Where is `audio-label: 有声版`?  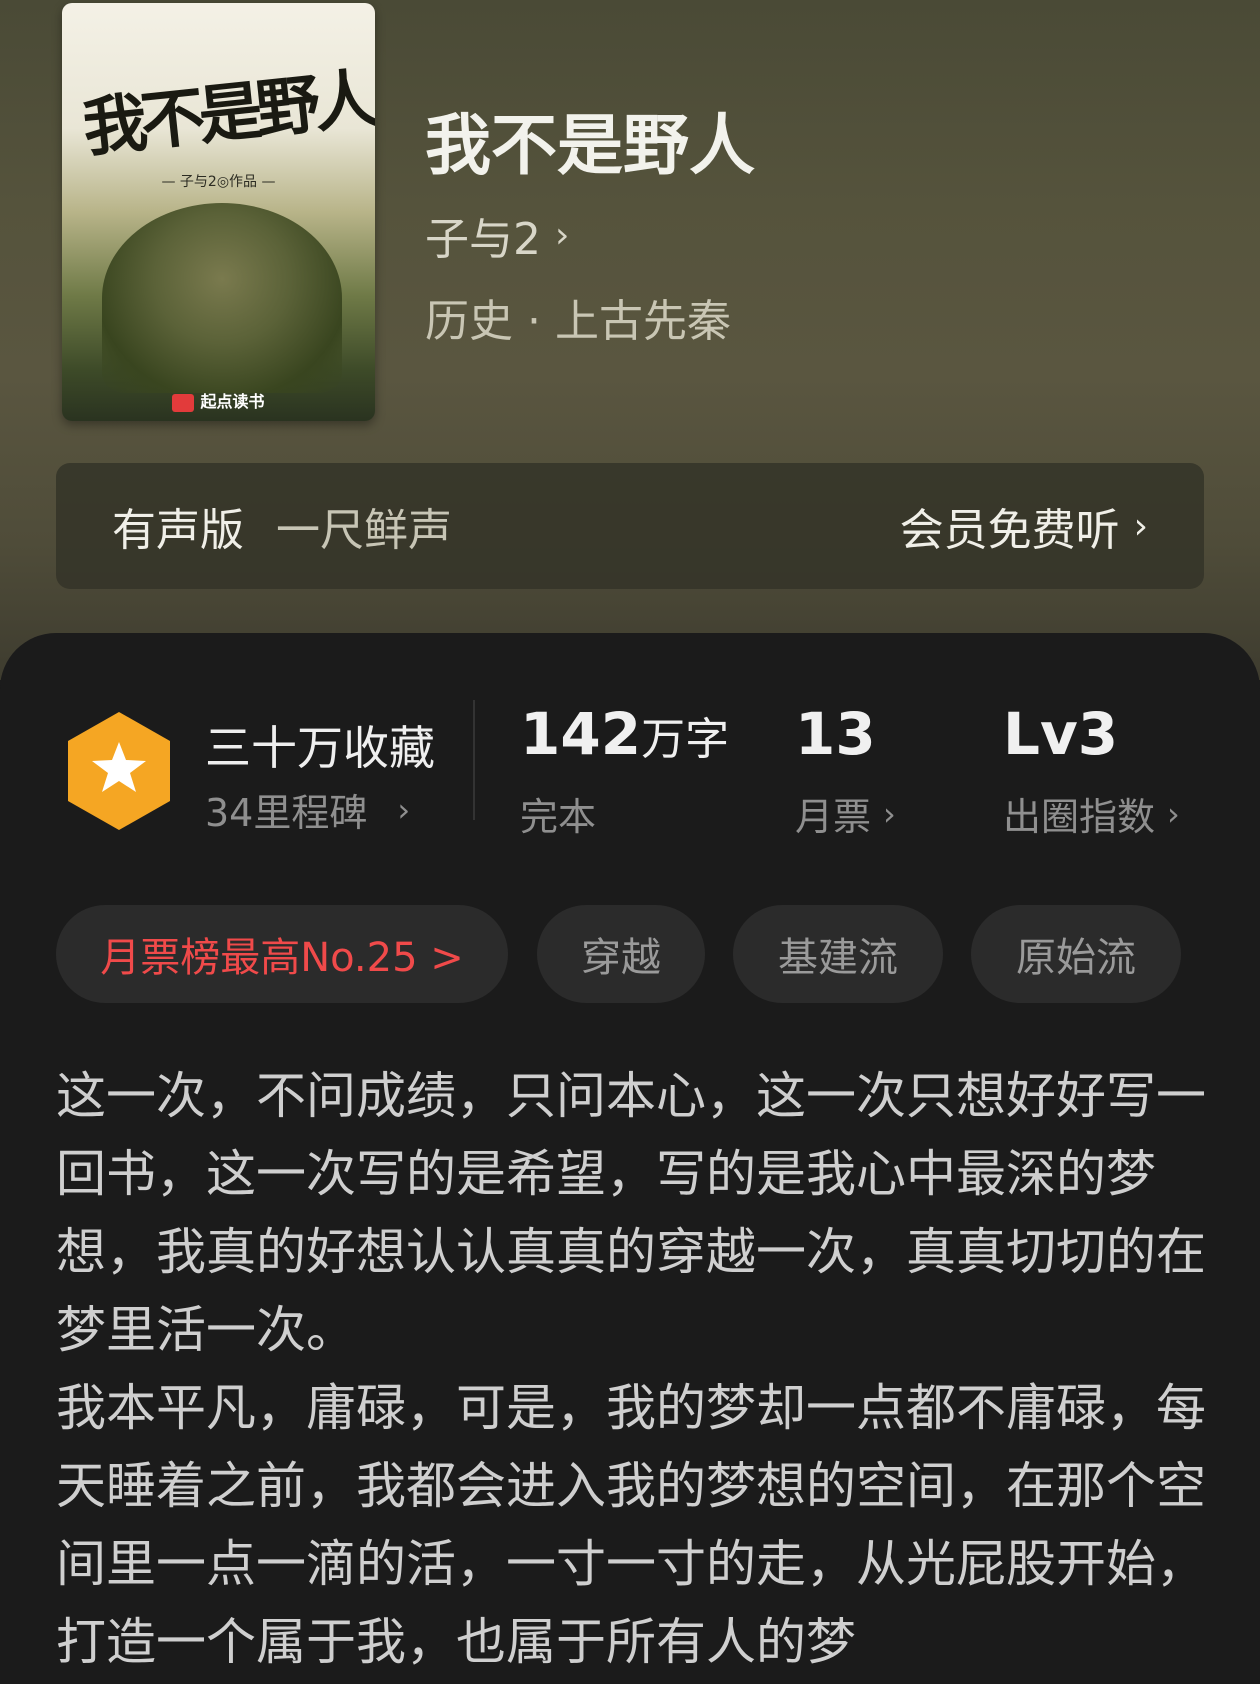 audio-label: 有声版 is located at coordinates (178, 530).